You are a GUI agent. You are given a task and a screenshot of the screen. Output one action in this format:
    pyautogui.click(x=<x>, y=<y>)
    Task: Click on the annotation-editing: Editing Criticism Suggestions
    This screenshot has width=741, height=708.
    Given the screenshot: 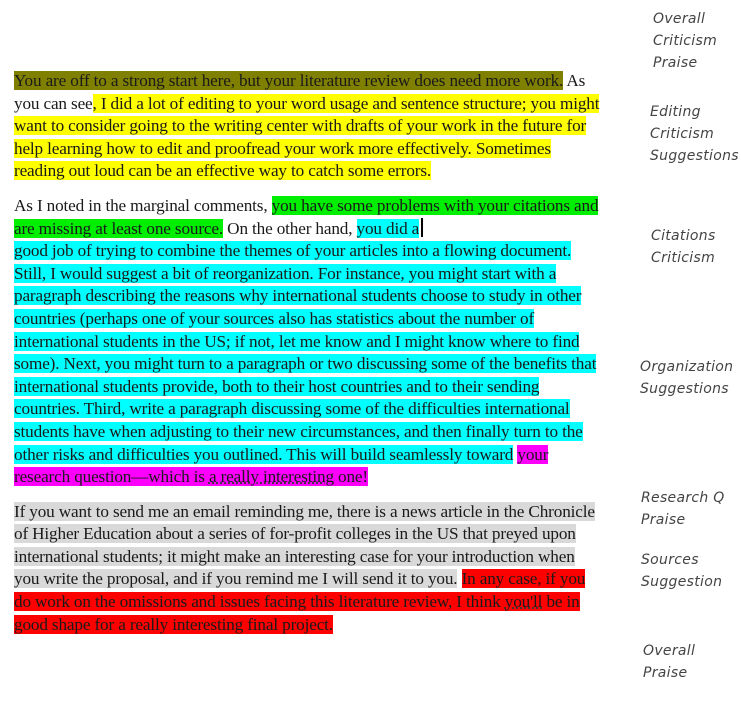 What is the action you would take?
    pyautogui.click(x=694, y=134)
    